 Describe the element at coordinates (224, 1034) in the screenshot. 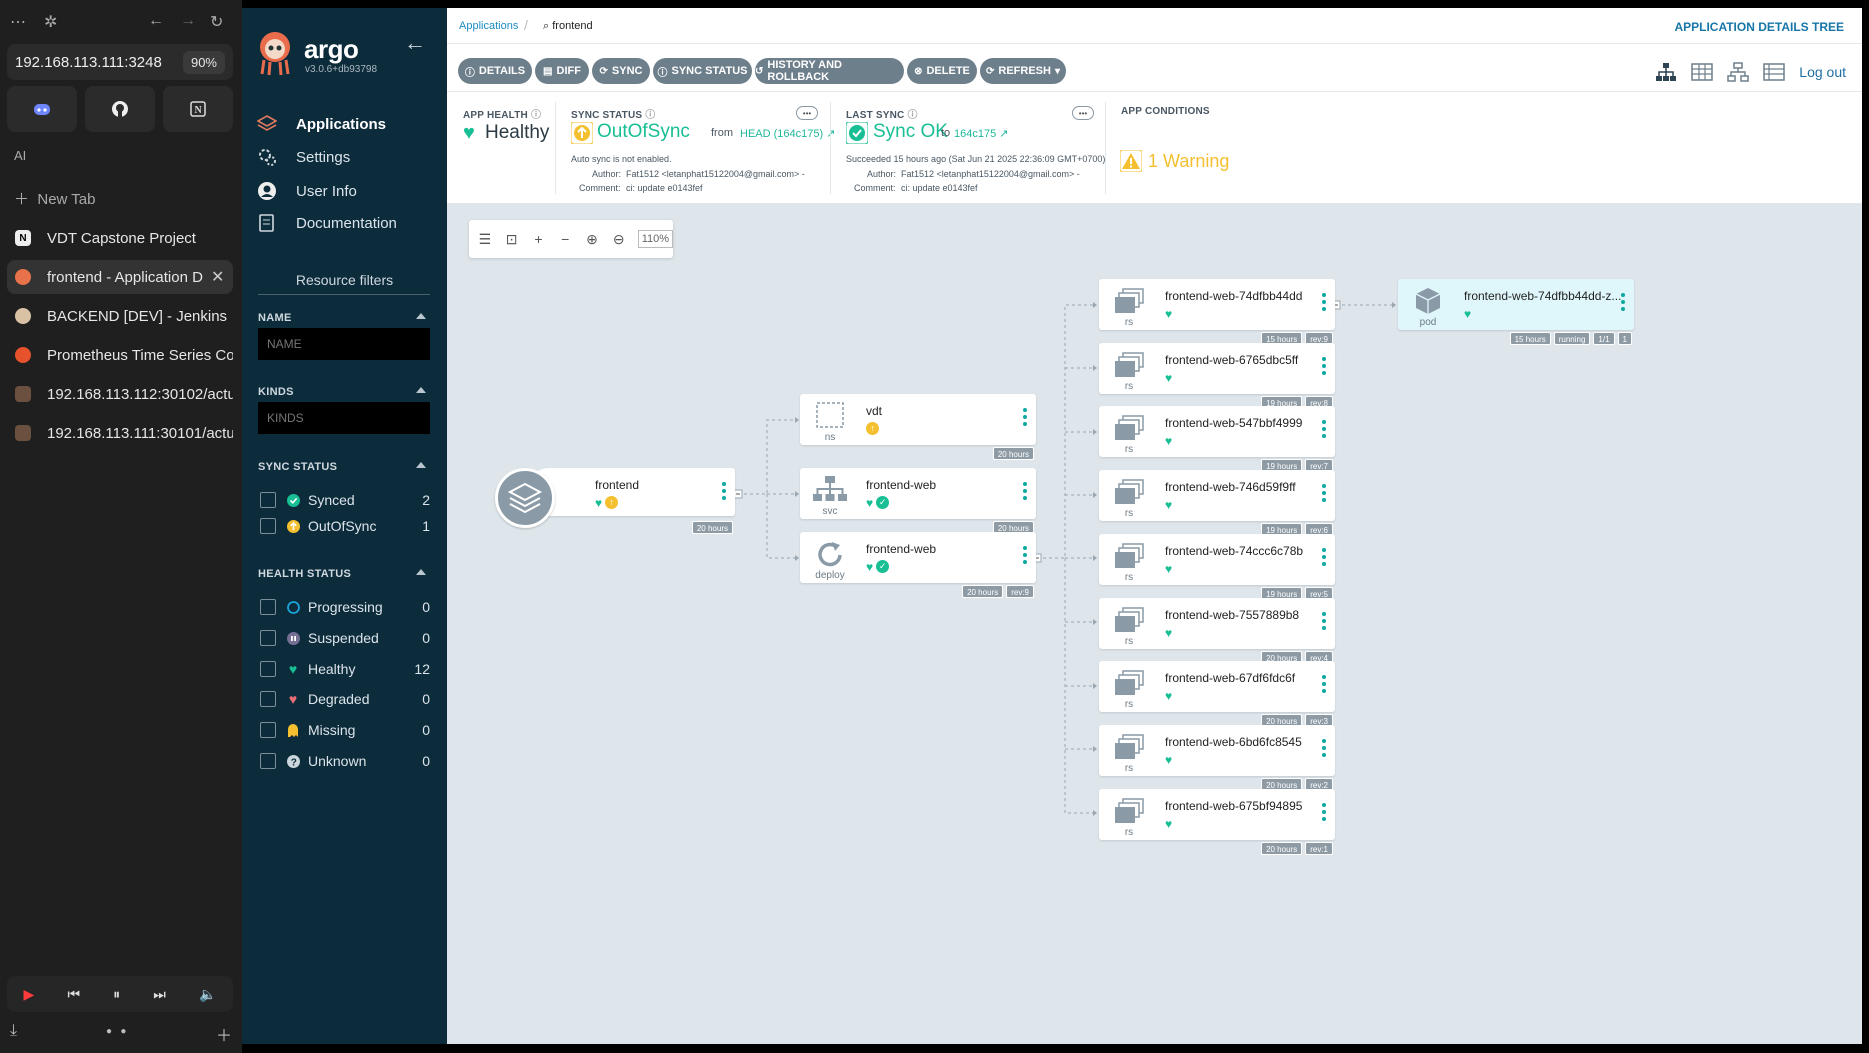

I see `add-icon: ＋` at that location.